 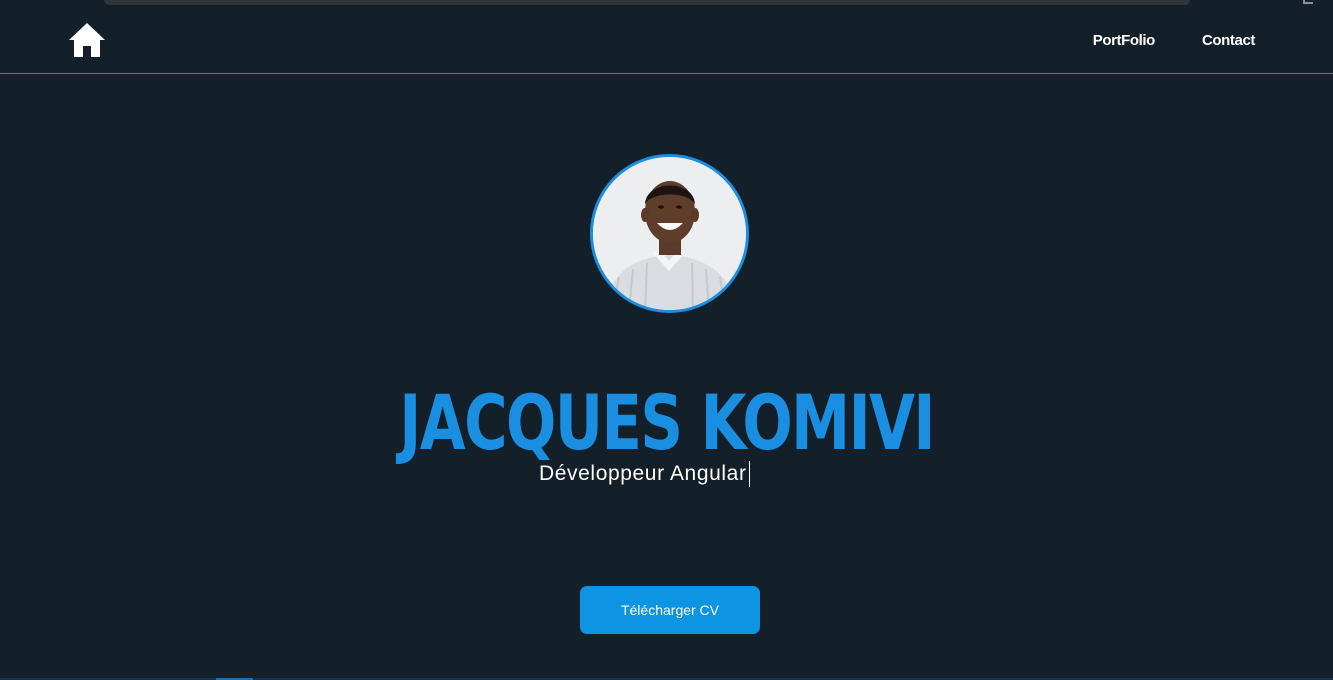 What do you see at coordinates (87, 40) in the screenshot?
I see `home-icon` at bounding box center [87, 40].